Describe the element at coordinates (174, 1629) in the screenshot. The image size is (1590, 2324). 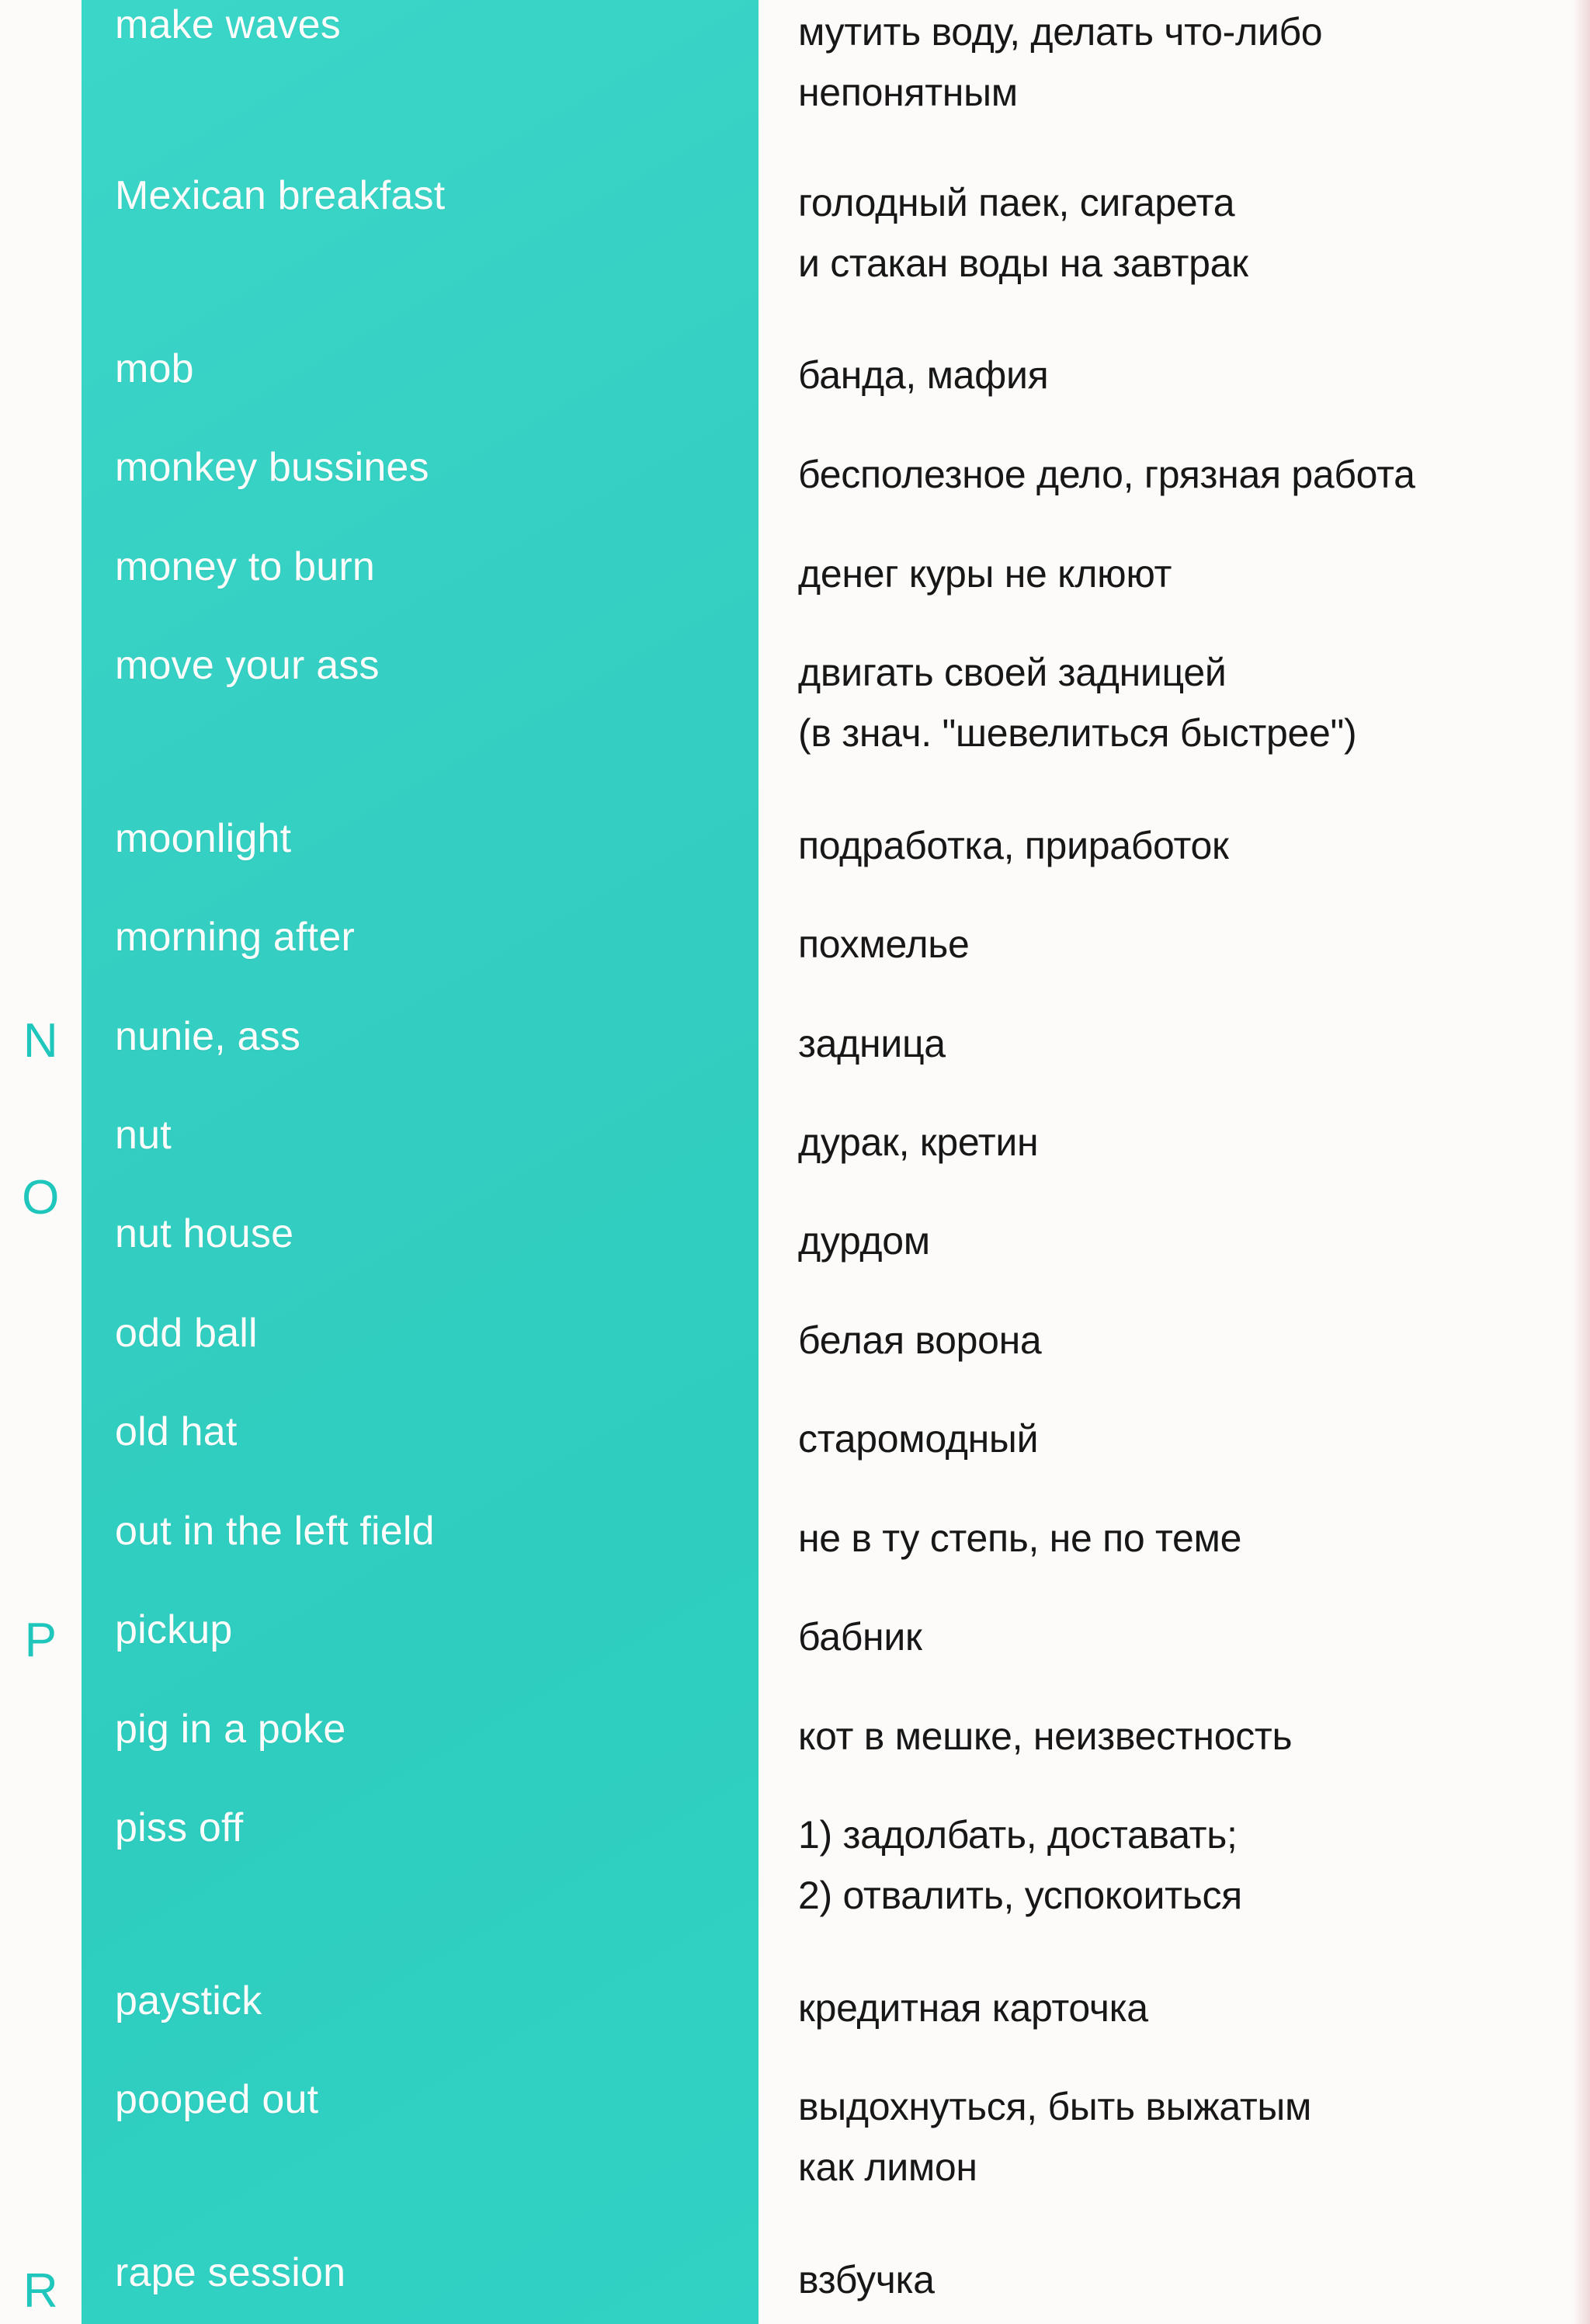
I see `entry-term: pickup` at that location.